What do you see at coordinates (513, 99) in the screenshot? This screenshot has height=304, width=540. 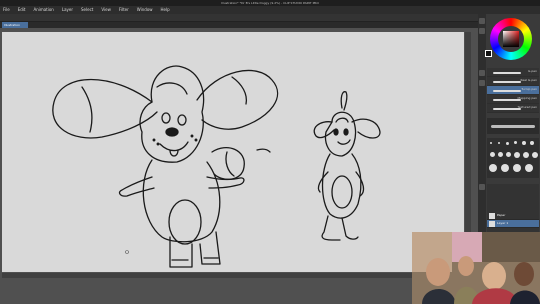 I see `brush-item: Mapping pen` at bounding box center [513, 99].